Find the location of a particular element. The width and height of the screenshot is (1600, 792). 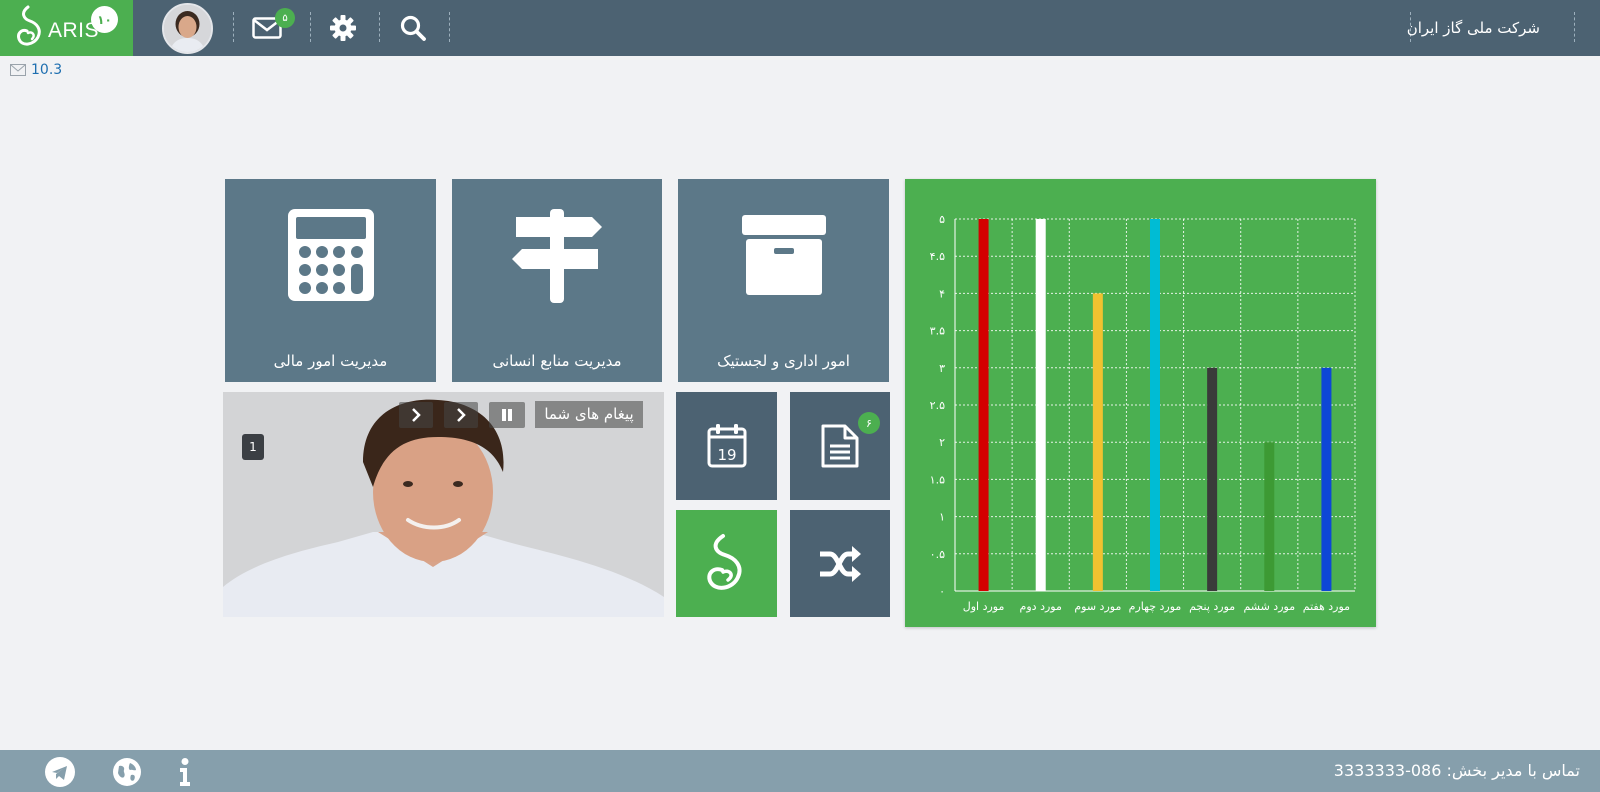

x-tick-label: مورد هفتم is located at coordinates (1326, 606).